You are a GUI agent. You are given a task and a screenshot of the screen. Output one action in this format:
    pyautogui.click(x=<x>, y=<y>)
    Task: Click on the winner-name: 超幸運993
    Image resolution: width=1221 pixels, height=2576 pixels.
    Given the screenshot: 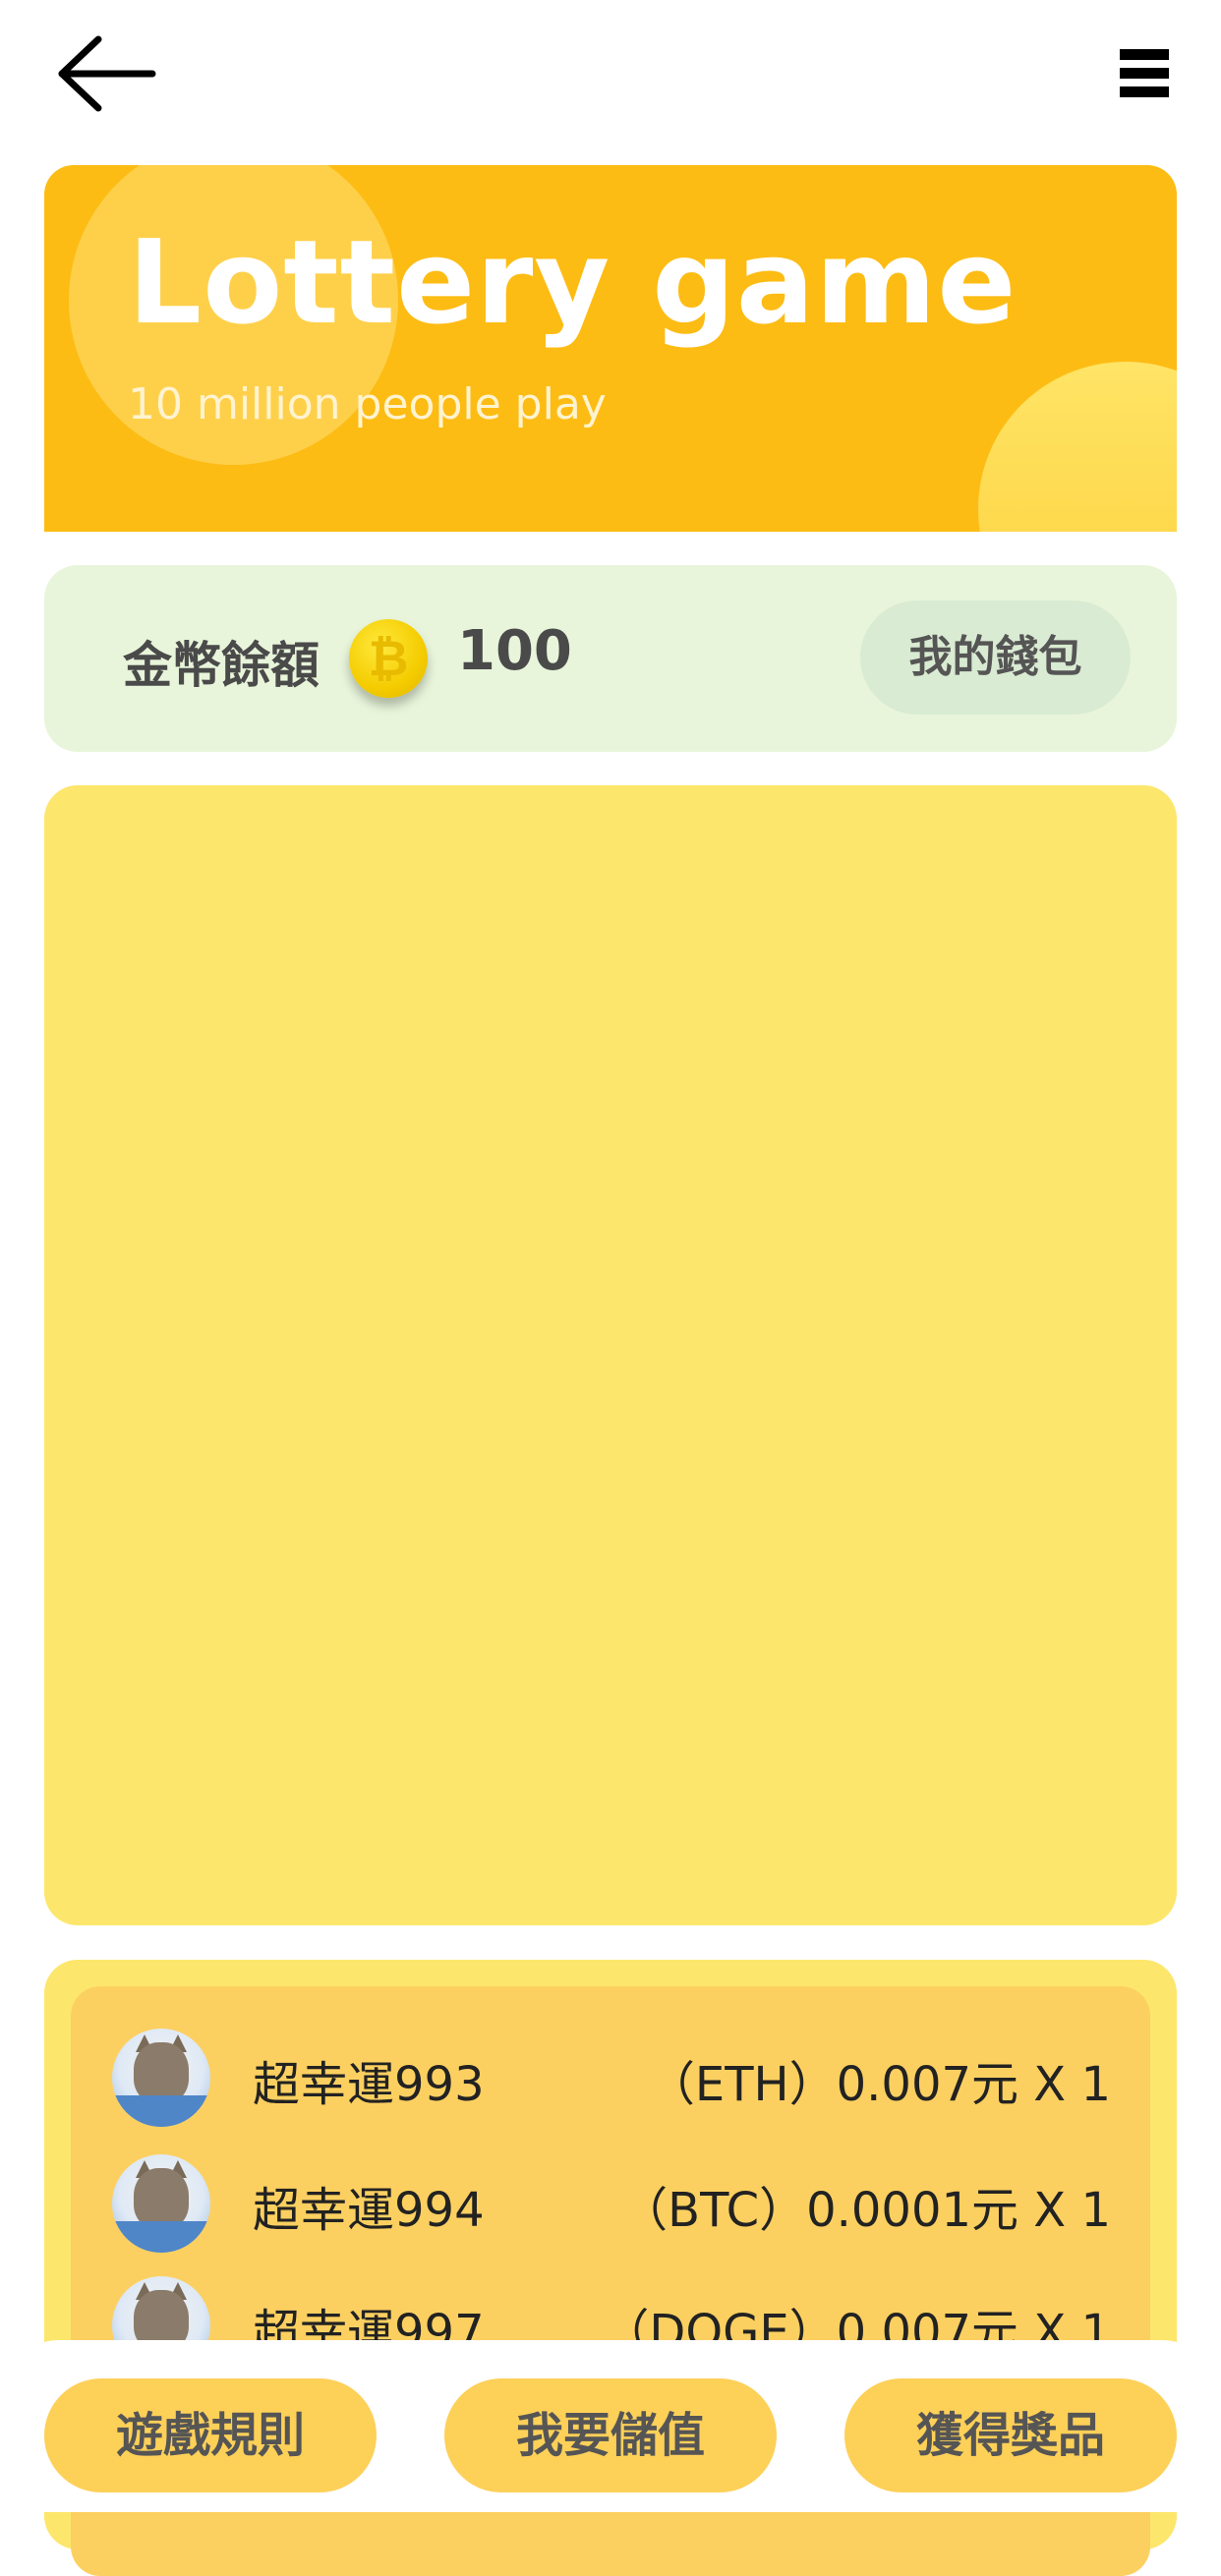 What is the action you would take?
    pyautogui.click(x=369, y=2084)
    